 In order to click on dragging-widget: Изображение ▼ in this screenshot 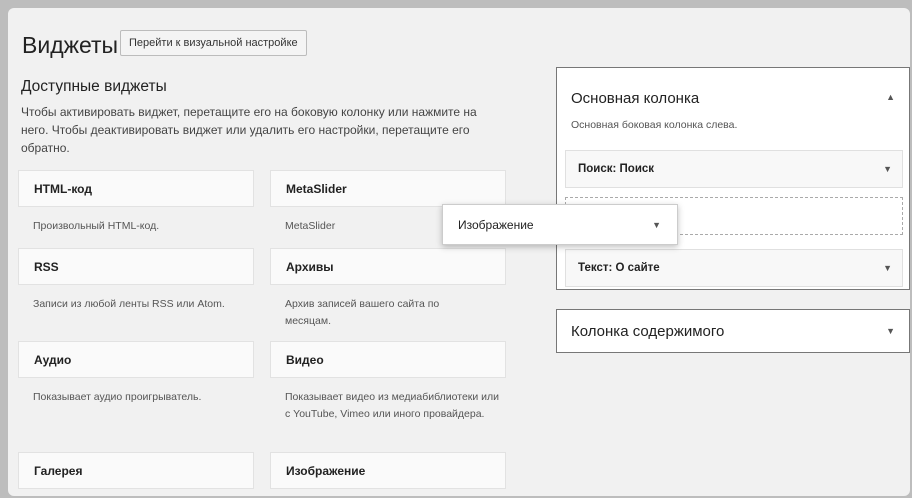, I will do `click(560, 224)`.